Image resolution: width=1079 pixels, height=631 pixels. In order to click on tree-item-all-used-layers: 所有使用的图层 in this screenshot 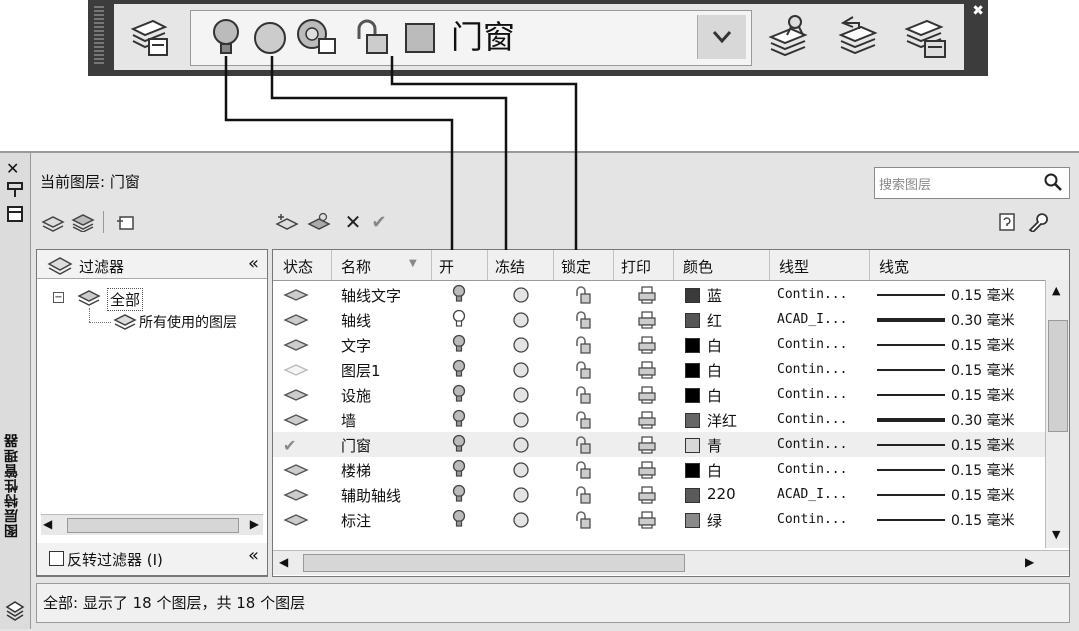, I will do `click(188, 322)`.